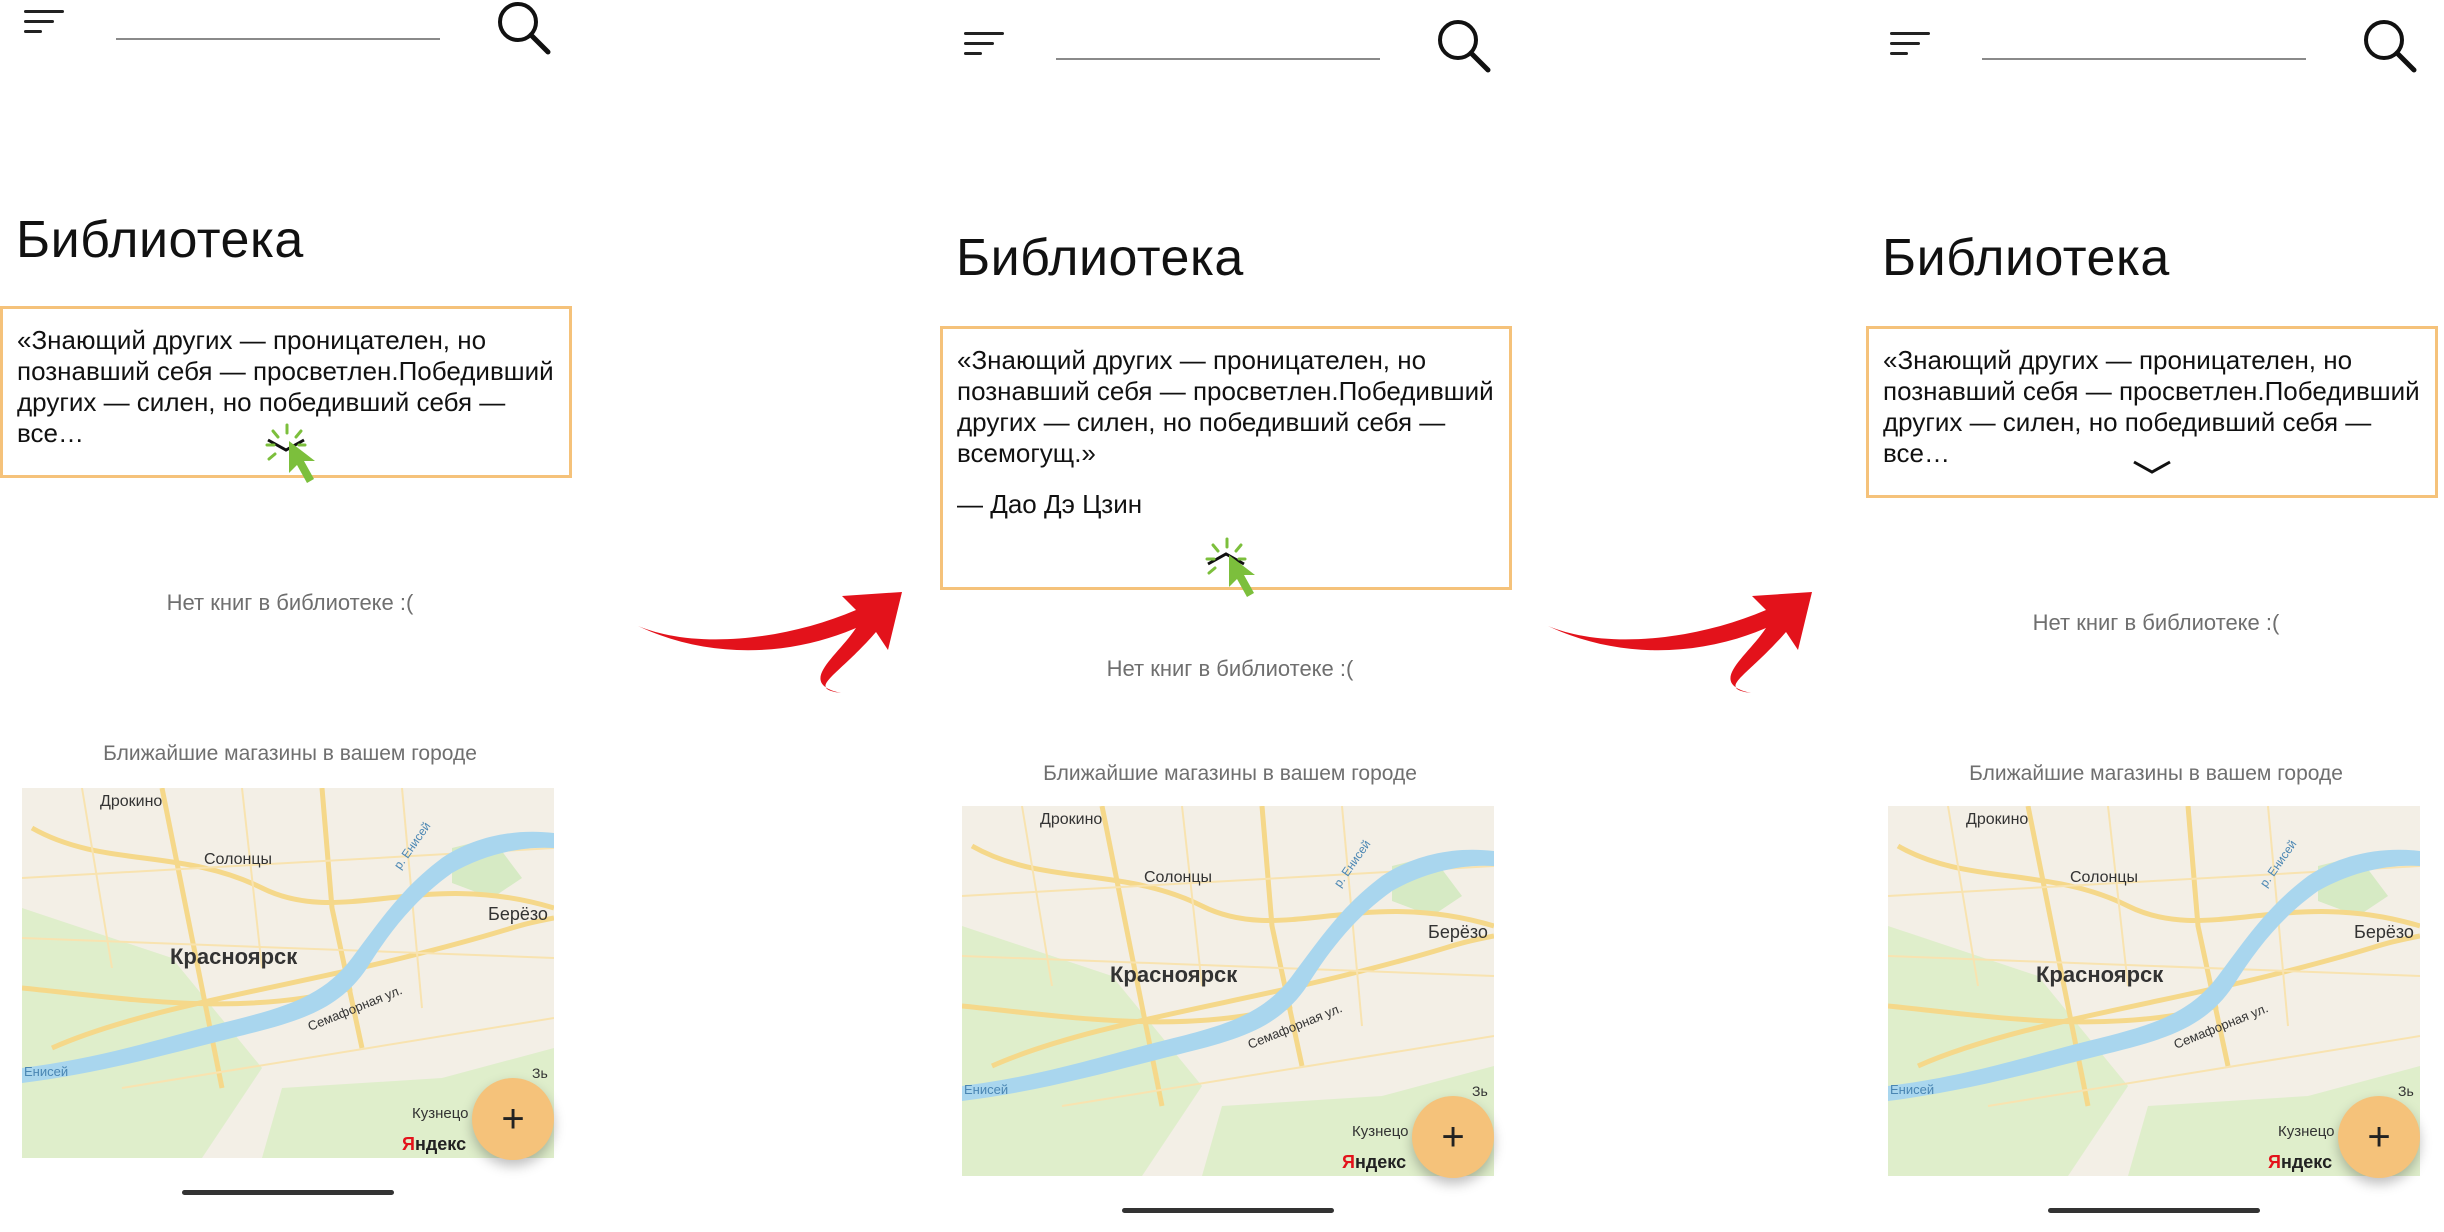 This screenshot has height=1232, width=2444. I want to click on map-label: Дрокино, so click(131, 801).